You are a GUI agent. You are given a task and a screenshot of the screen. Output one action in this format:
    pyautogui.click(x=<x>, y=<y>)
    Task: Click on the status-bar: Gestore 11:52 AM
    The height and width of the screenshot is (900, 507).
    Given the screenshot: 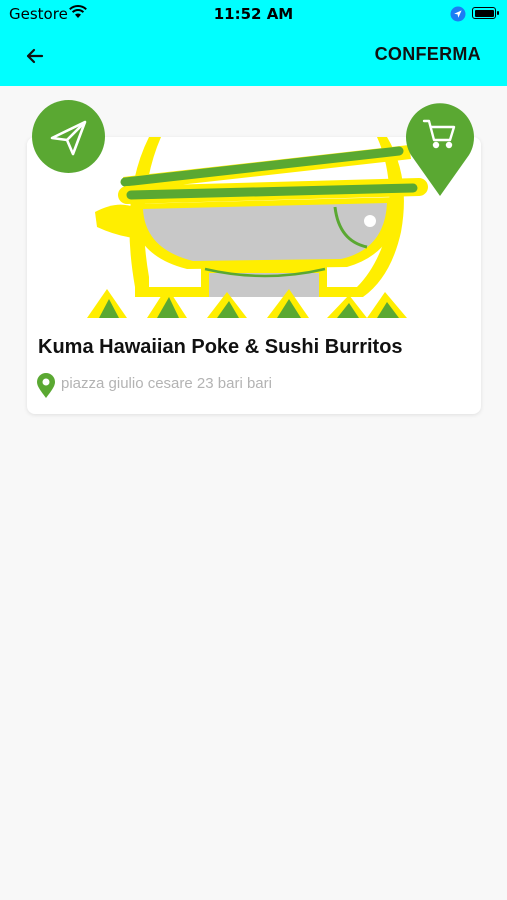 What is the action you would take?
    pyautogui.click(x=253, y=14)
    